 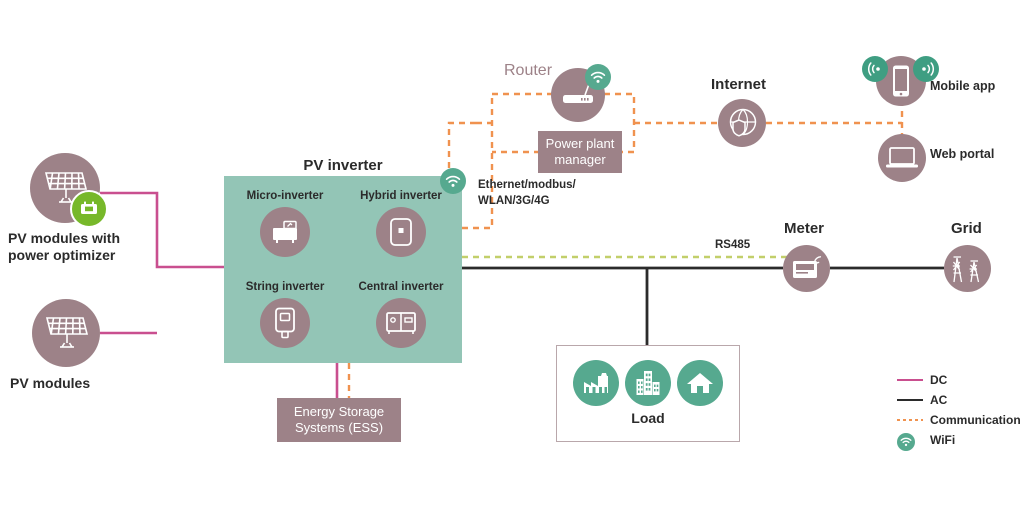 I want to click on office-buildings-glyph, so click(x=648, y=383).